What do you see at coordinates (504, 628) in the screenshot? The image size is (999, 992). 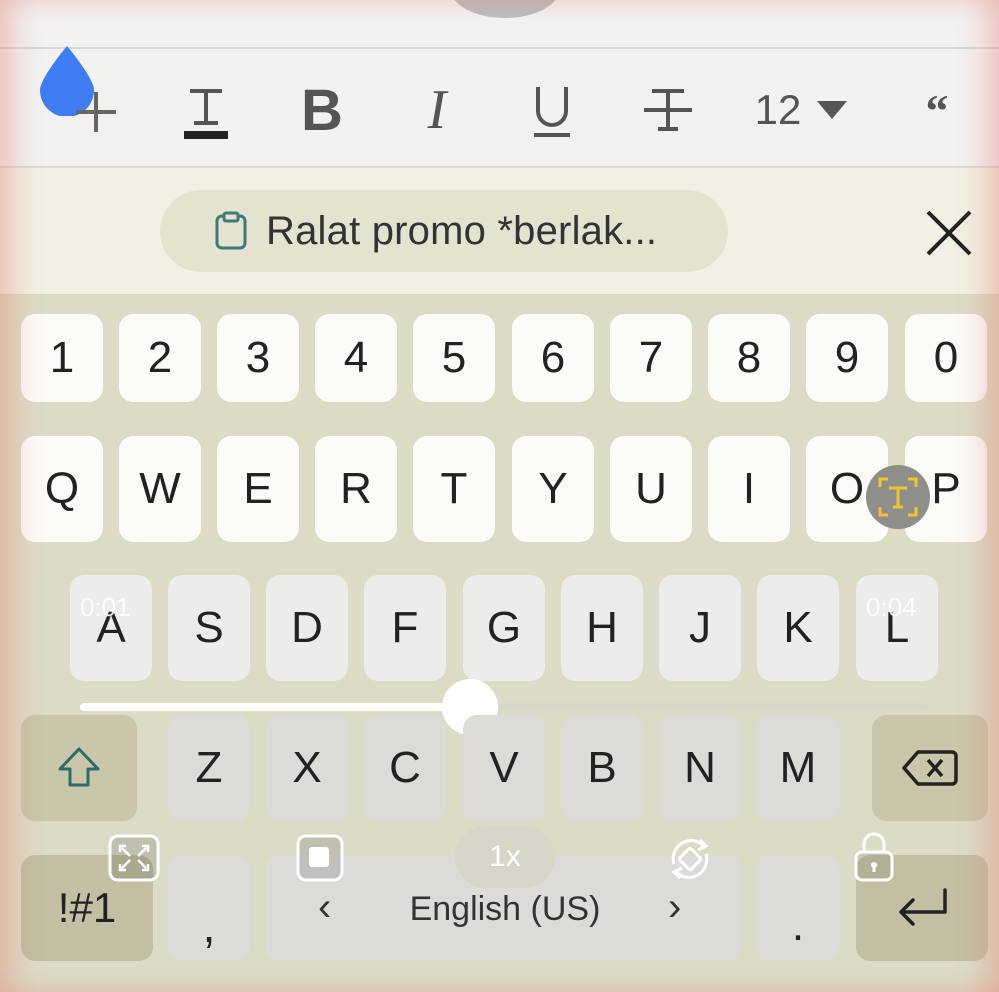 I see `key-g: G` at bounding box center [504, 628].